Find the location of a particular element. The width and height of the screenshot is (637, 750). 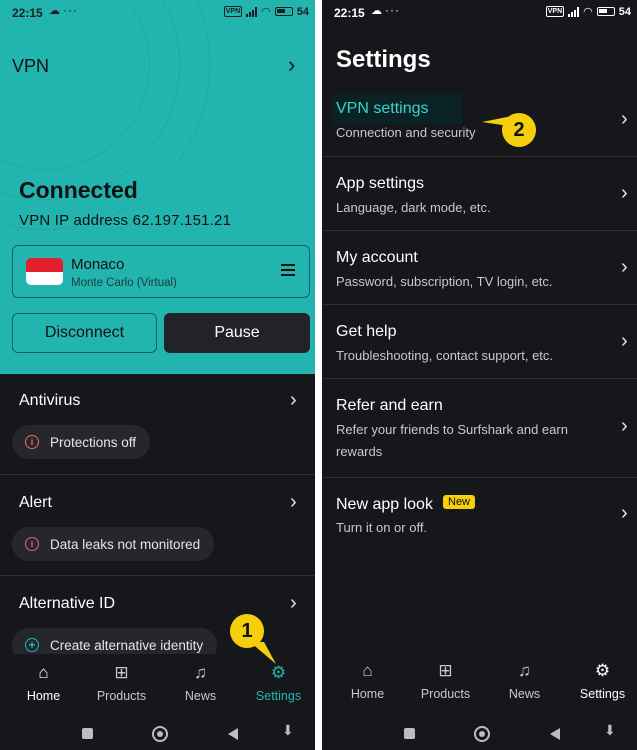

location-name: Monaco is located at coordinates (98, 264).